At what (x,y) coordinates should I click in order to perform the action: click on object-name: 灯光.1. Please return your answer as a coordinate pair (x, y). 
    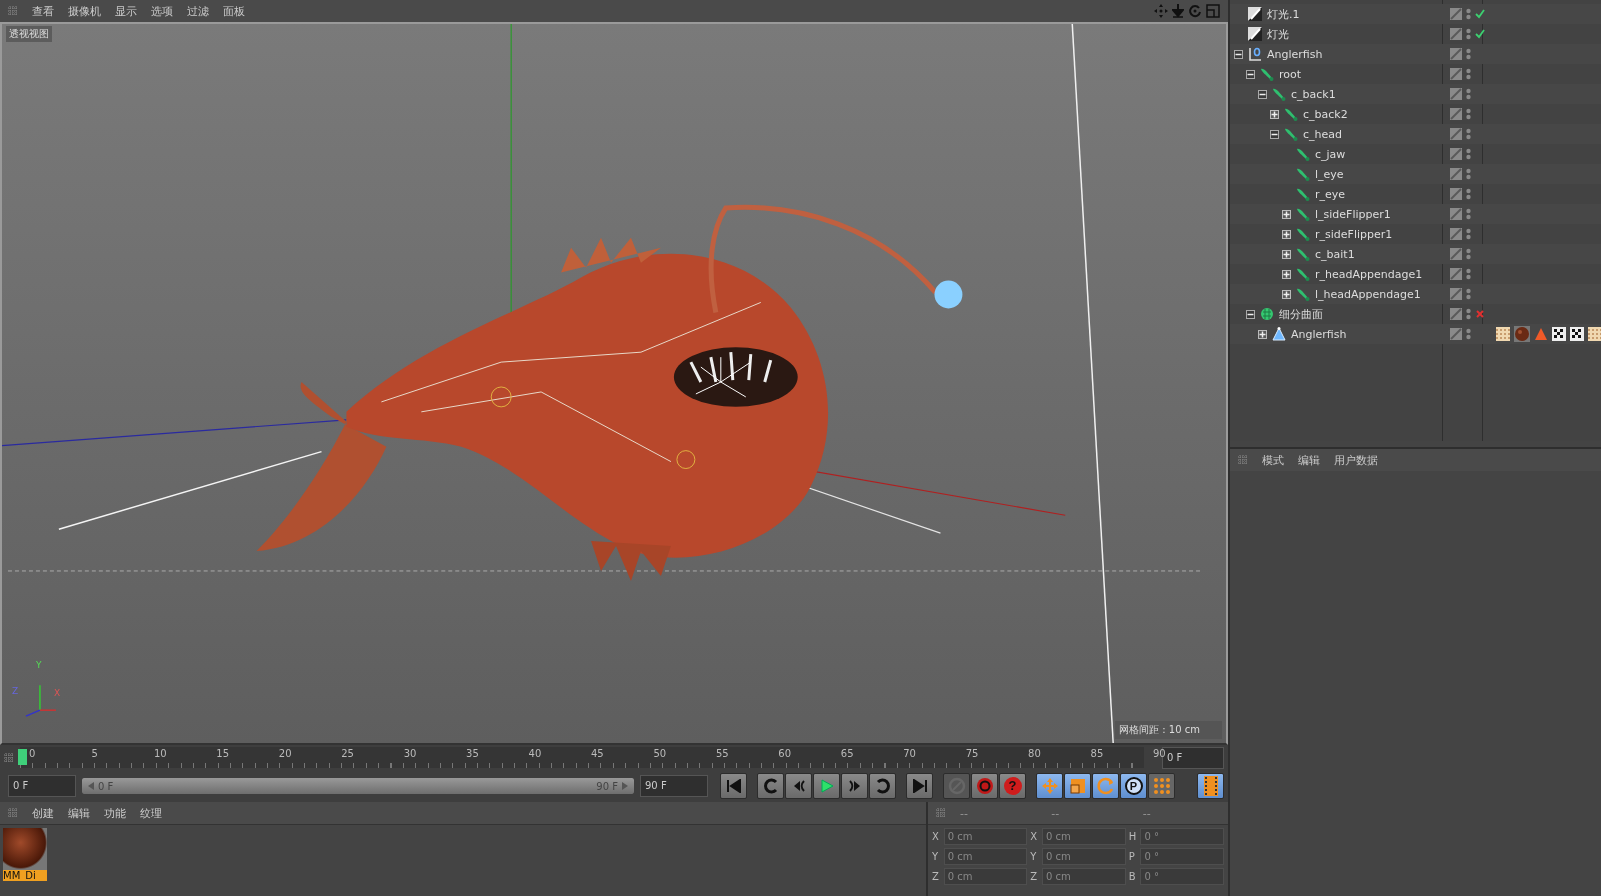
    Looking at the image, I should click on (1283, 14).